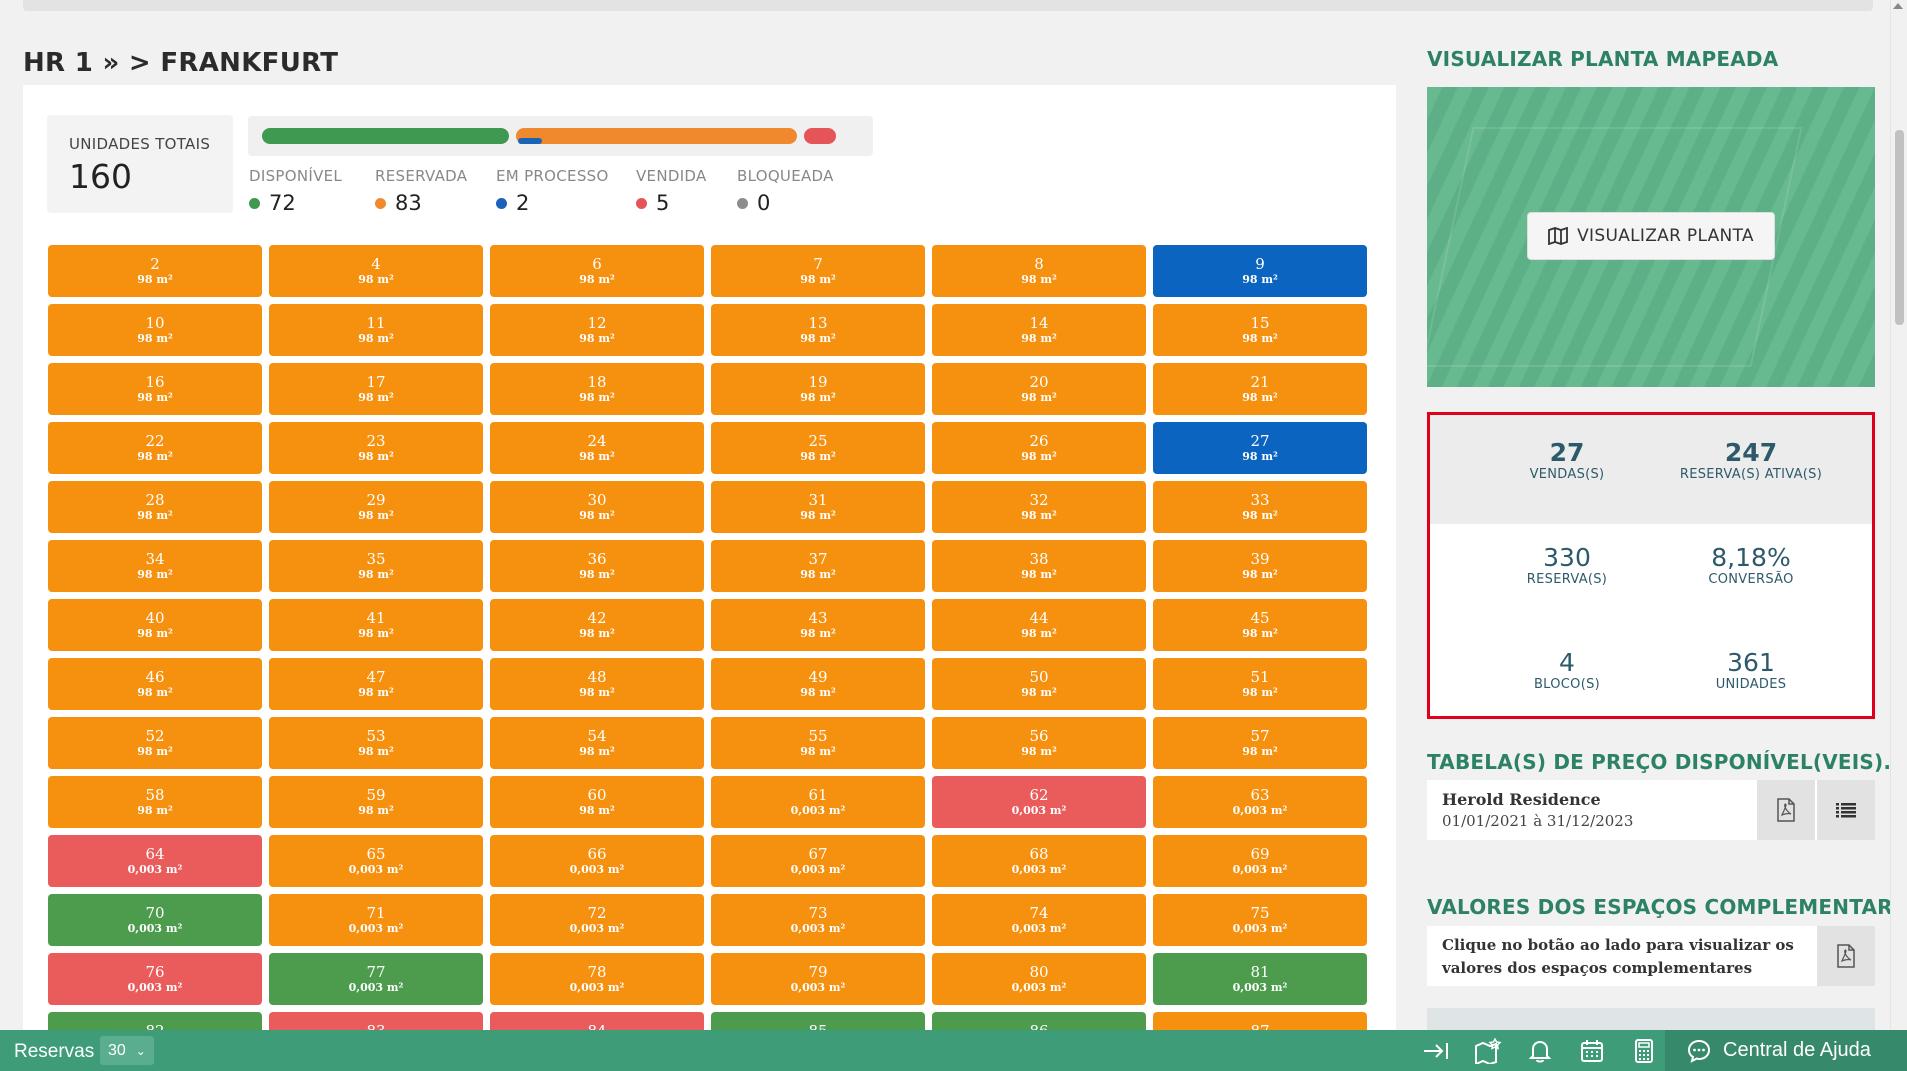 This screenshot has width=1907, height=1071. Describe the element at coordinates (155, 448) in the screenshot. I see `unit-tile: 22 98 m²` at that location.